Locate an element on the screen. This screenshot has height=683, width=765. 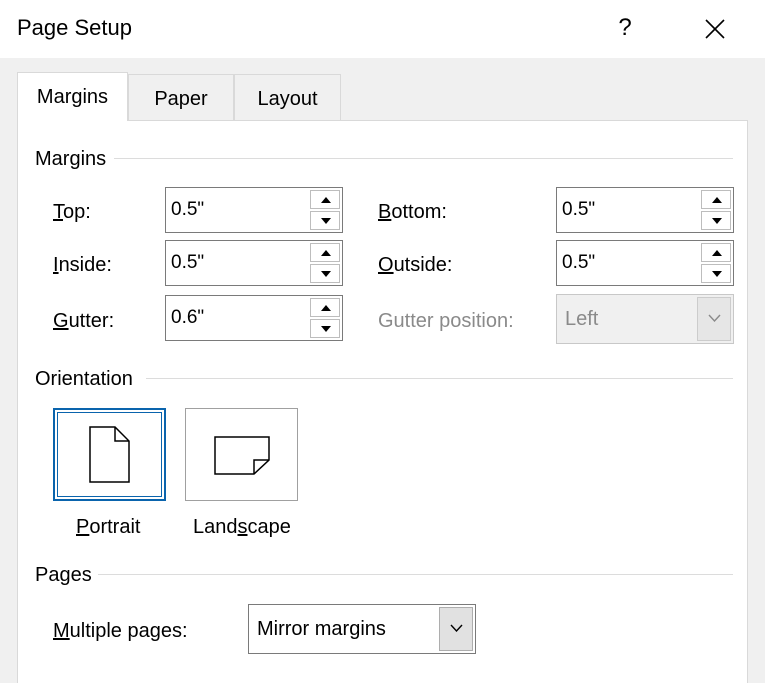
title-bar: Page Setup ? is located at coordinates (382, 29).